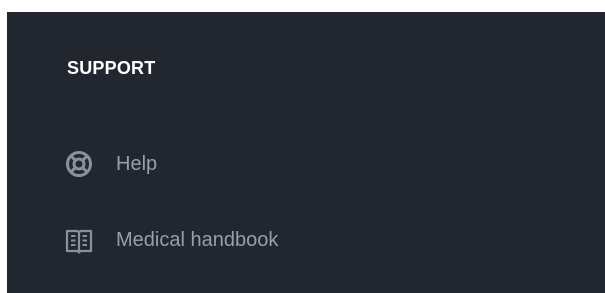  Describe the element at coordinates (197, 239) in the screenshot. I see `sidebar-item-label: Medical handbook` at that location.